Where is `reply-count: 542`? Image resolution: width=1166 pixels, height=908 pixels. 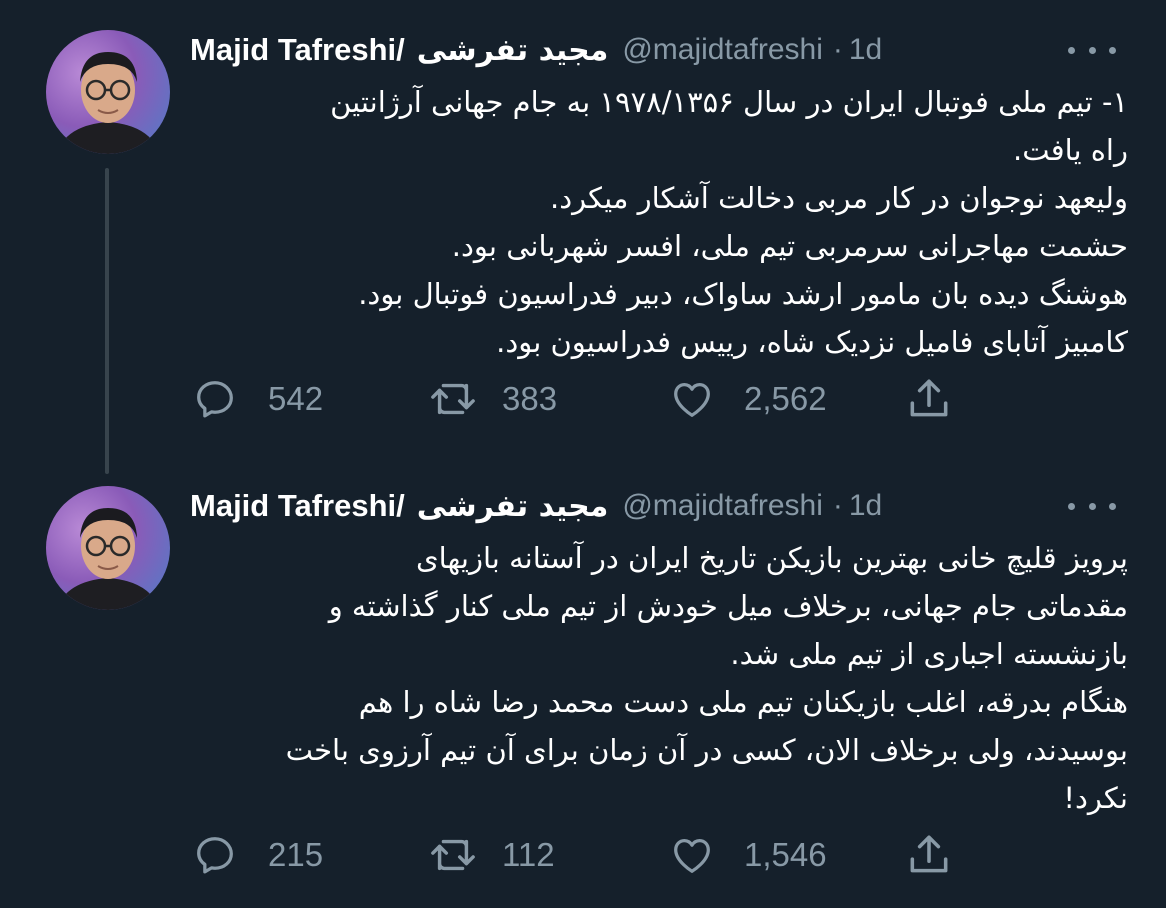
reply-count: 542 is located at coordinates (296, 398).